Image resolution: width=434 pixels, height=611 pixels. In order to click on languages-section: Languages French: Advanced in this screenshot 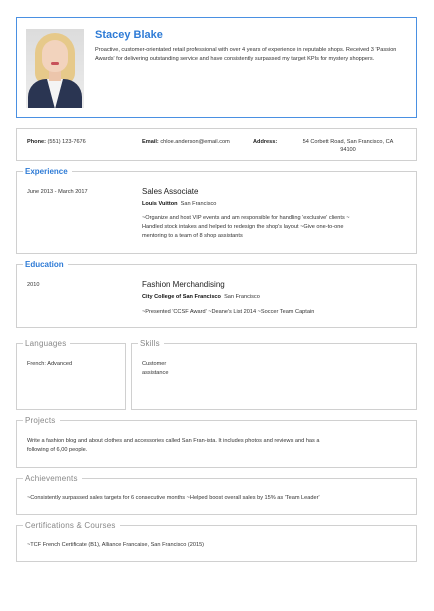, I will do `click(71, 374)`.